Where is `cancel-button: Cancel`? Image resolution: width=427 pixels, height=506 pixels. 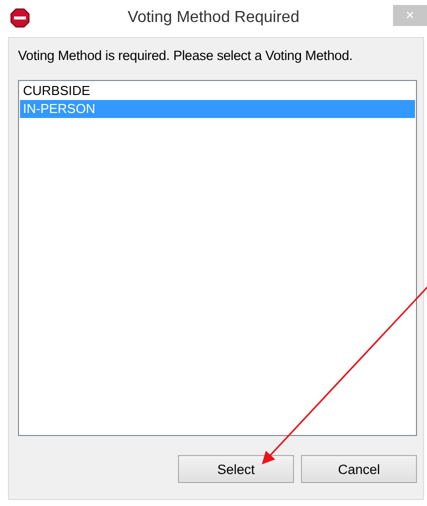
cancel-button: Cancel is located at coordinates (359, 469).